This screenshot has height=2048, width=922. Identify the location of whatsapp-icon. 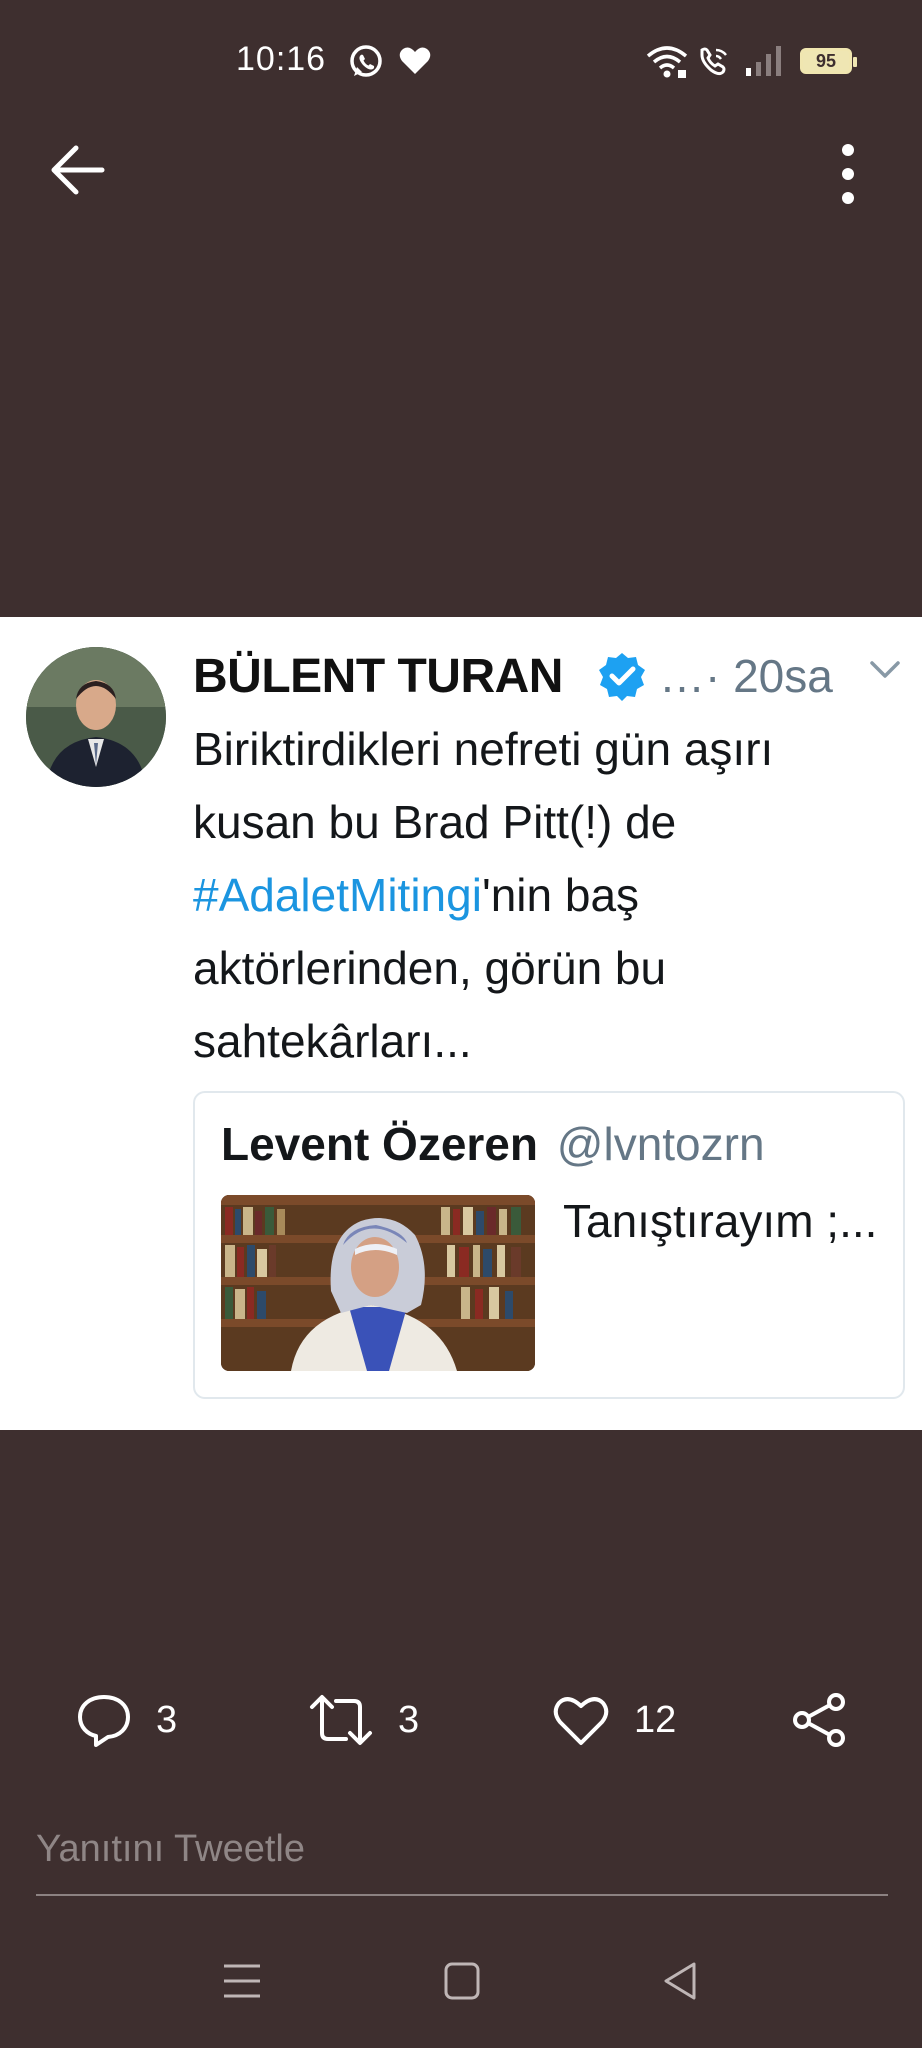
(366, 64).